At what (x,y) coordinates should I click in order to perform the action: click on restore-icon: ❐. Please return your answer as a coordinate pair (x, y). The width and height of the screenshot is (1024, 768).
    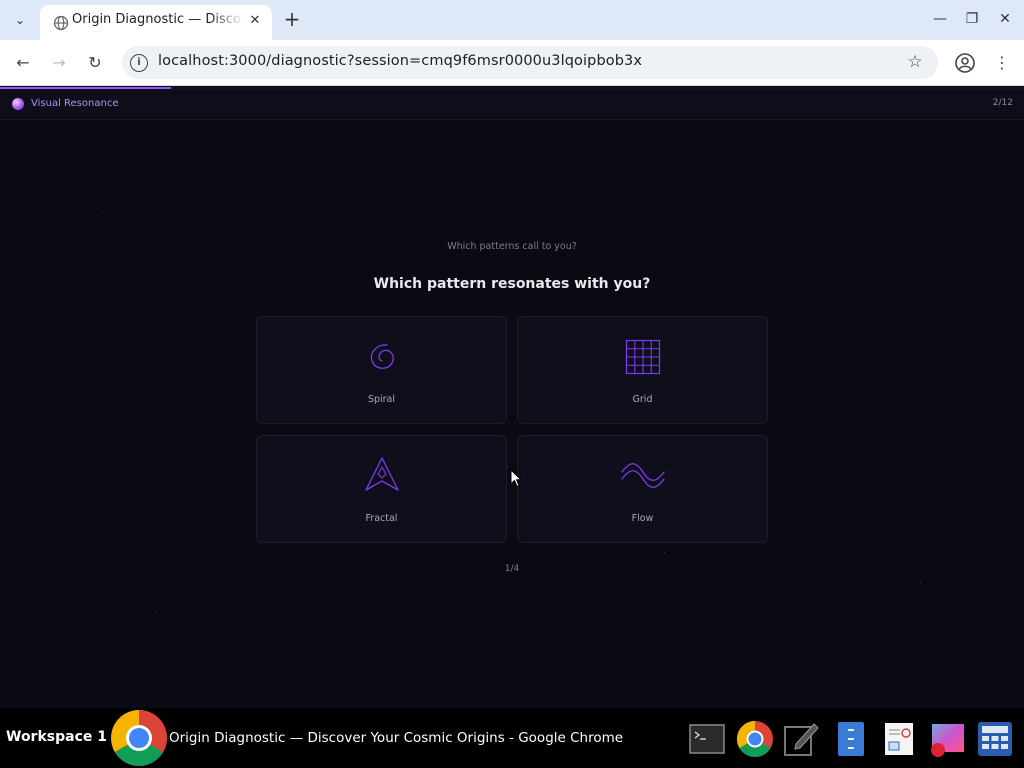
    Looking at the image, I should click on (972, 19).